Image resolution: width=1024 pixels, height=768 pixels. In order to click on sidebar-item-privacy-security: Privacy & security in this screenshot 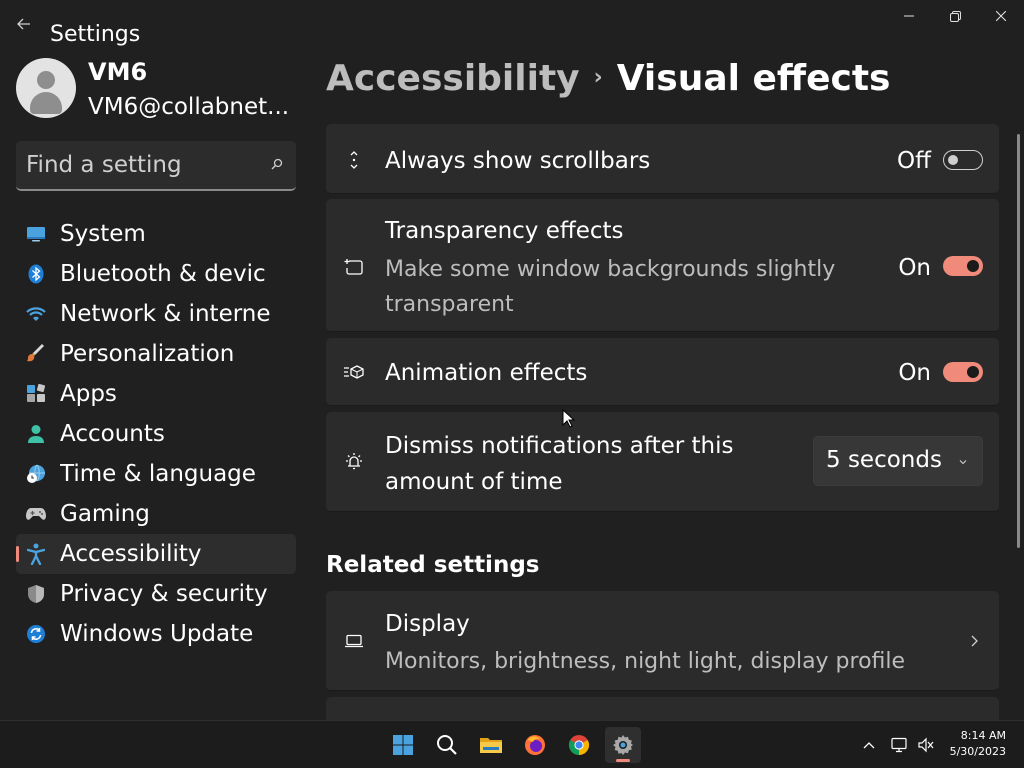, I will do `click(156, 594)`.